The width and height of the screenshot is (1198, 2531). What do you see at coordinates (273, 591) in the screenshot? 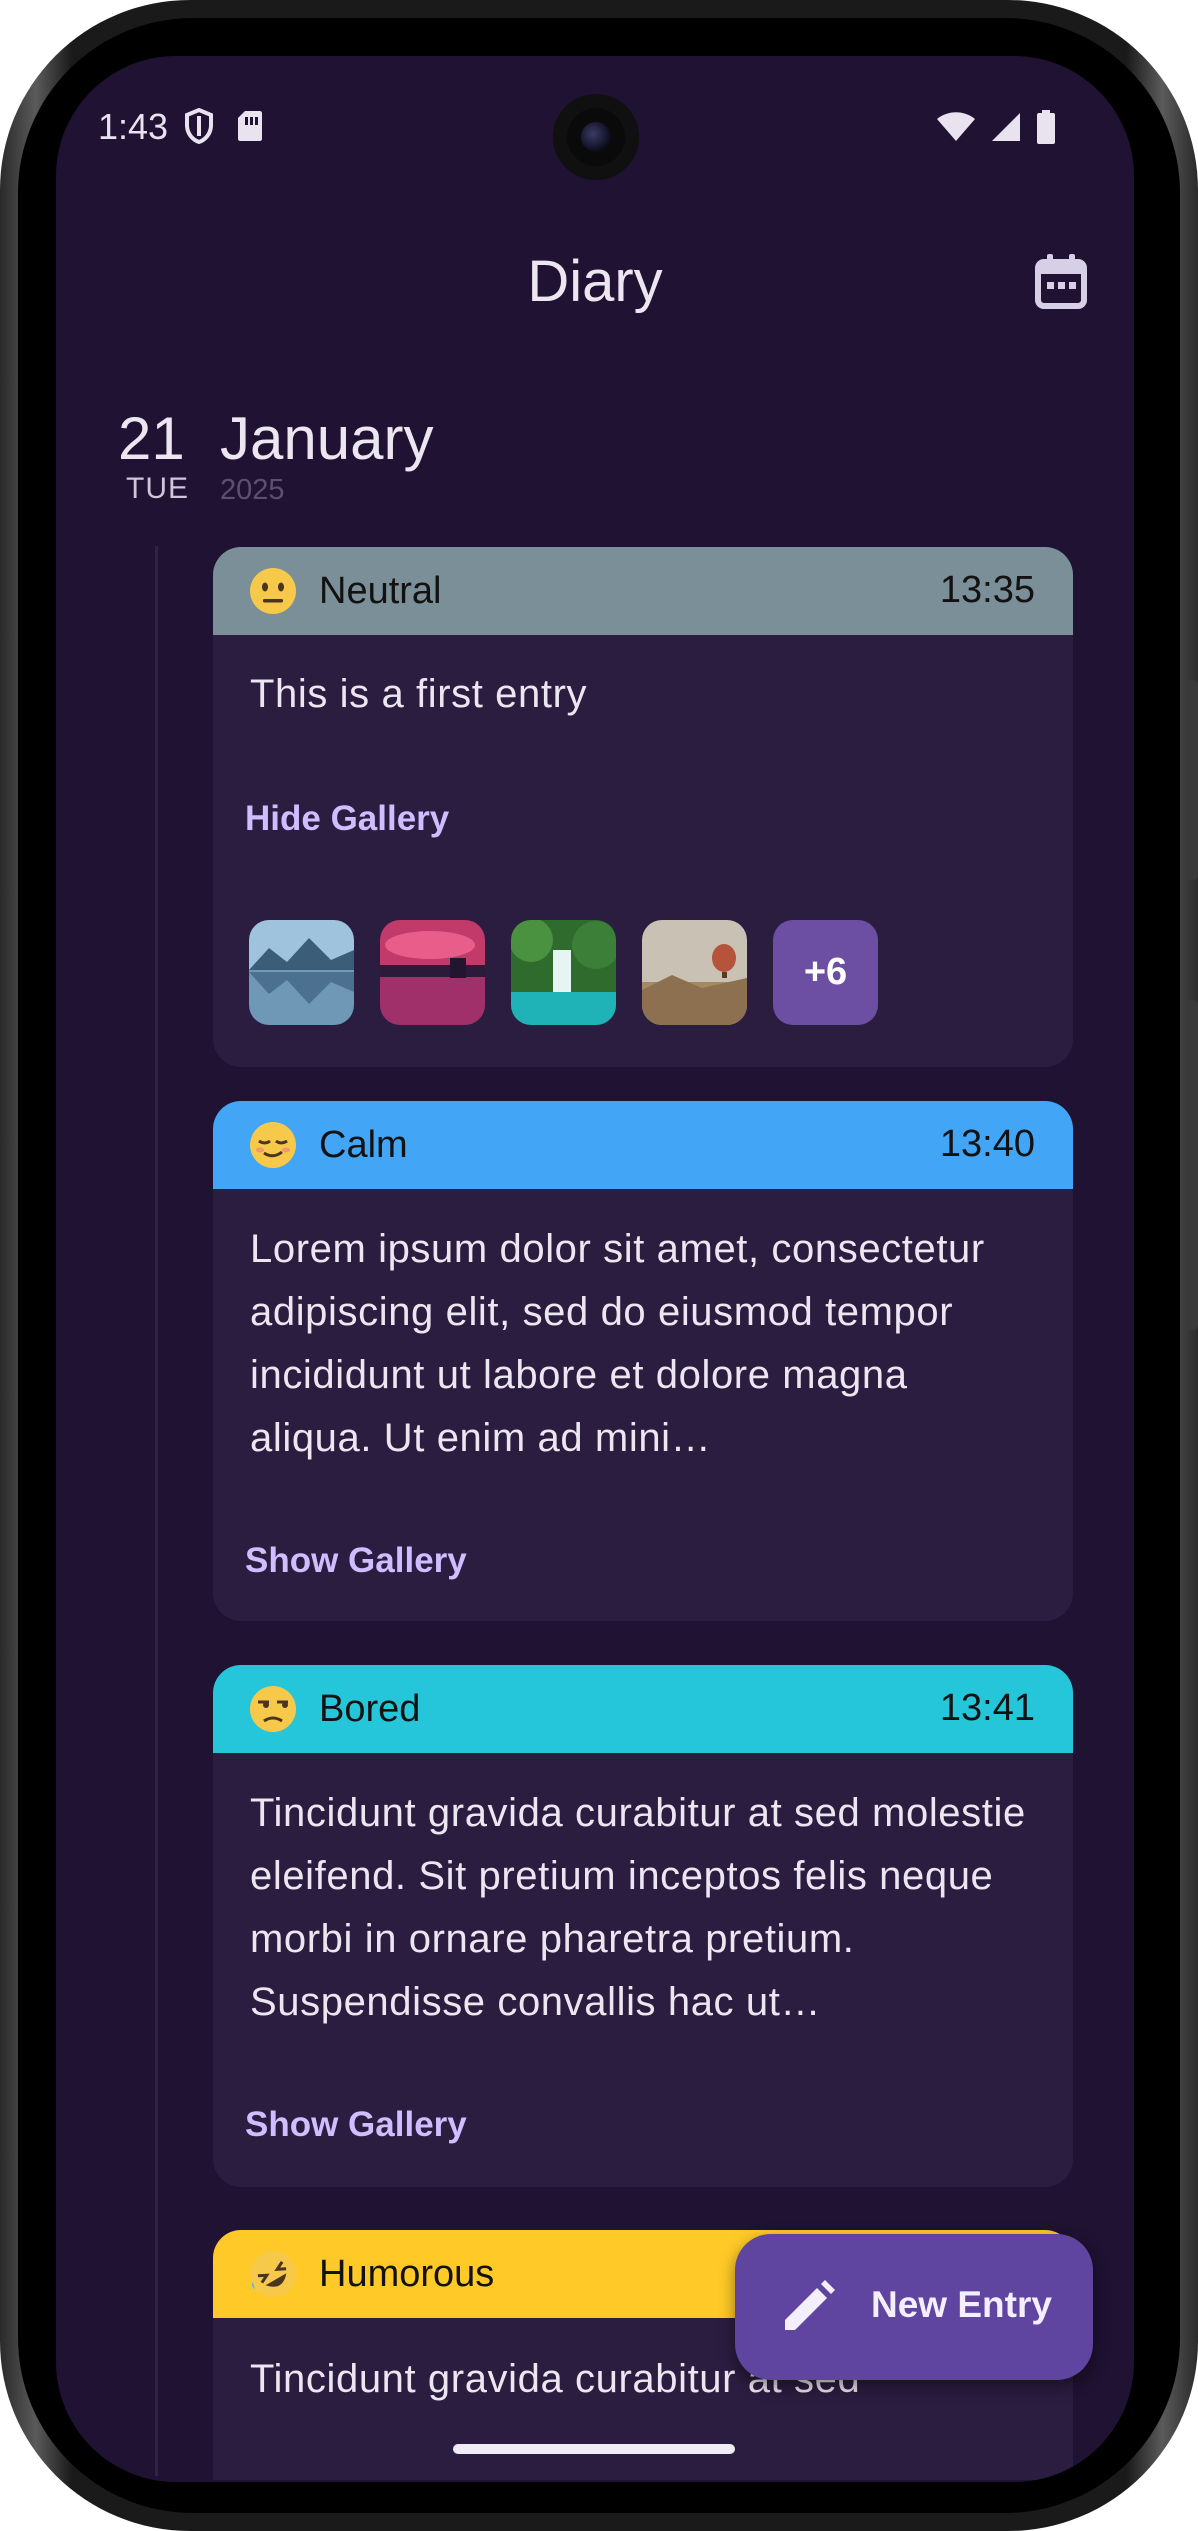
I see `neutral-face-icon` at bounding box center [273, 591].